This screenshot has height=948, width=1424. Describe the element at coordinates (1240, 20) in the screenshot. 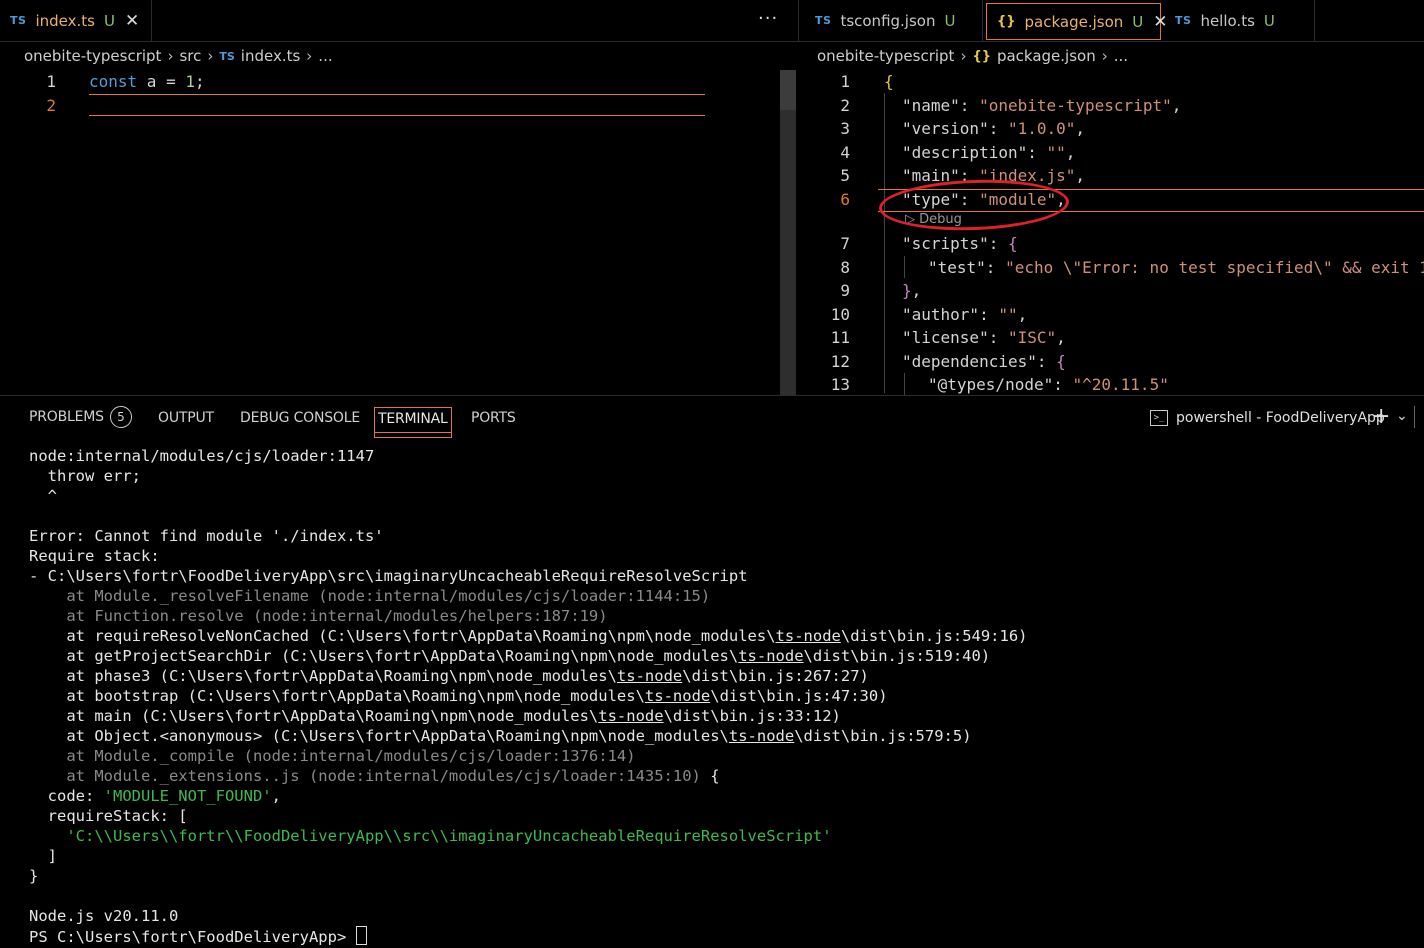

I see `tab-hello-ts: TS hello.ts U` at that location.